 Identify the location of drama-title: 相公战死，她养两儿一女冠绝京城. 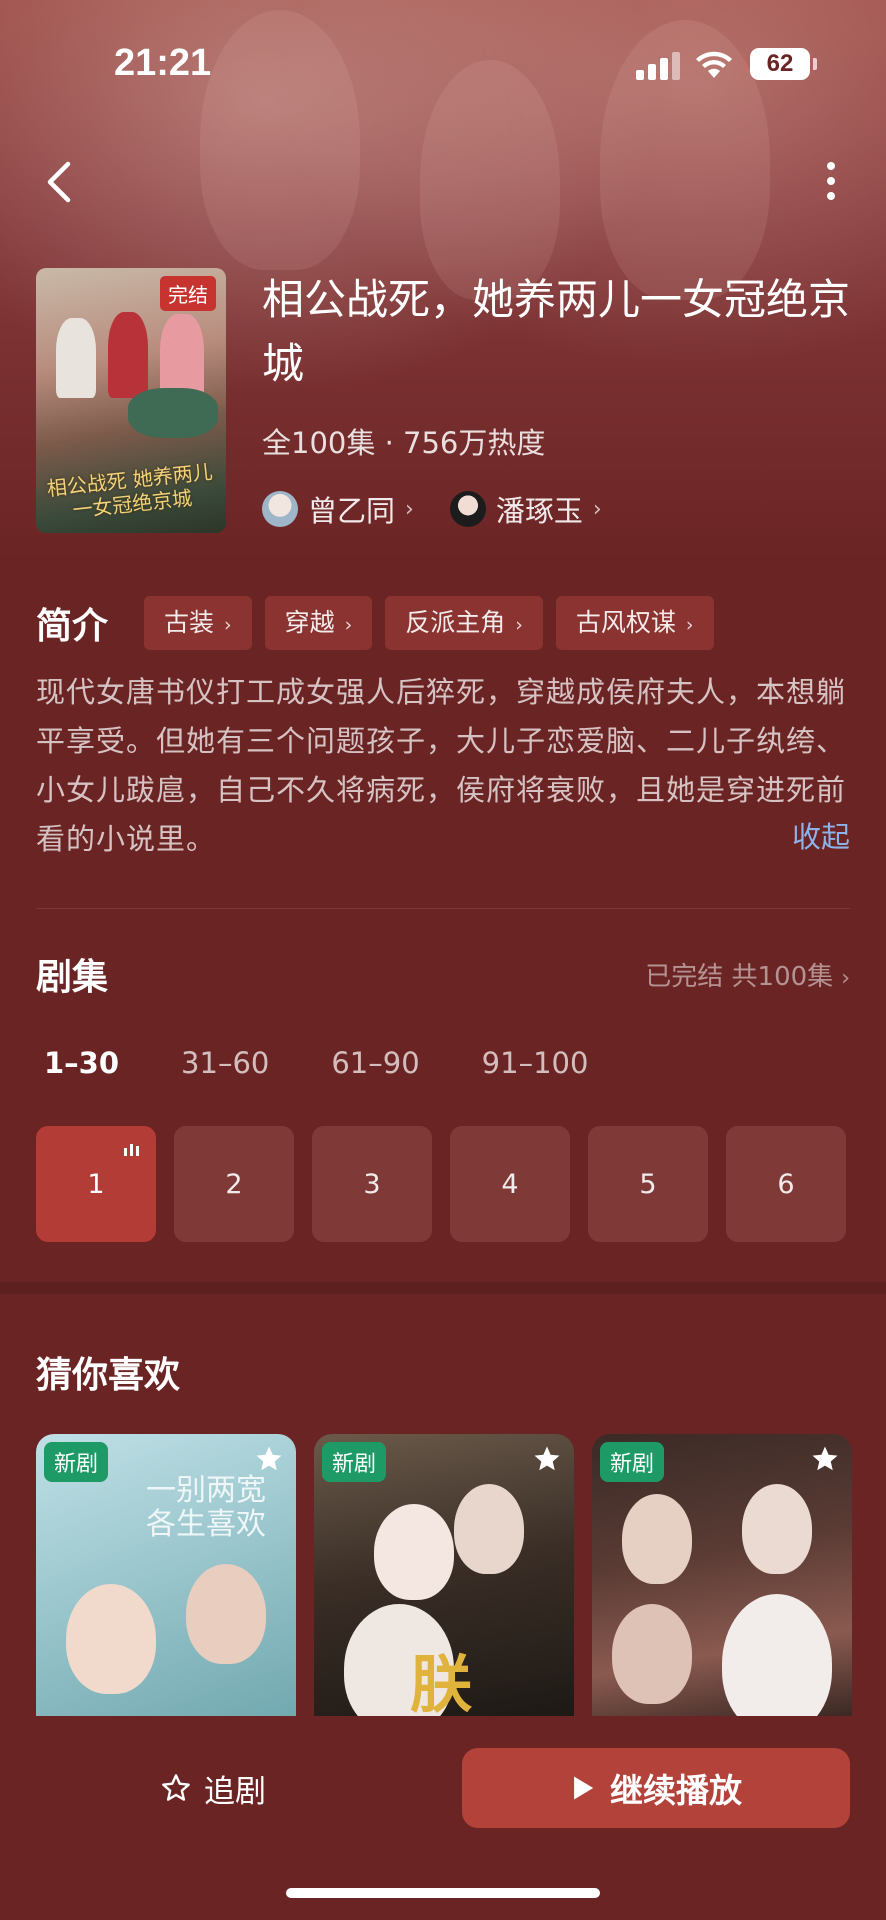
(556, 331).